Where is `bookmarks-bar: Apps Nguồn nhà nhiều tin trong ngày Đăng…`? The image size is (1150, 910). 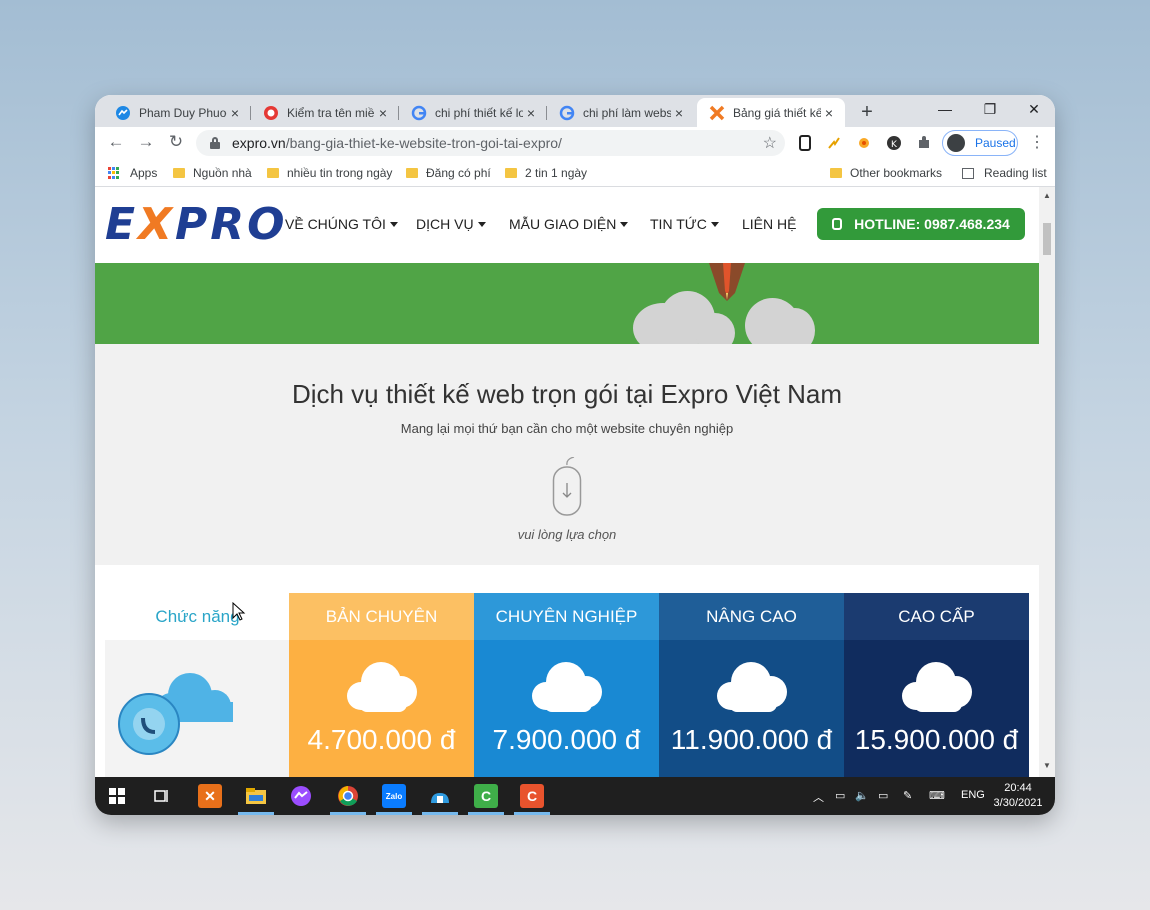 bookmarks-bar: Apps Nguồn nhà nhiều tin trong ngày Đăng… is located at coordinates (575, 173).